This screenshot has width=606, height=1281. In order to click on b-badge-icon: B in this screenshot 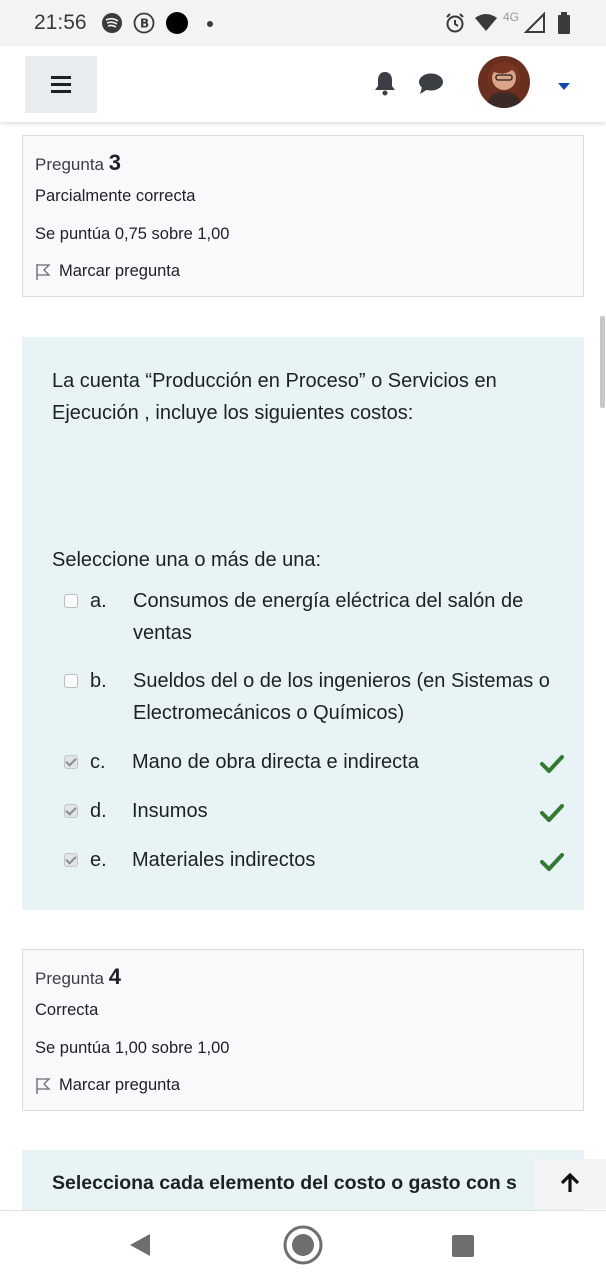, I will do `click(144, 23)`.